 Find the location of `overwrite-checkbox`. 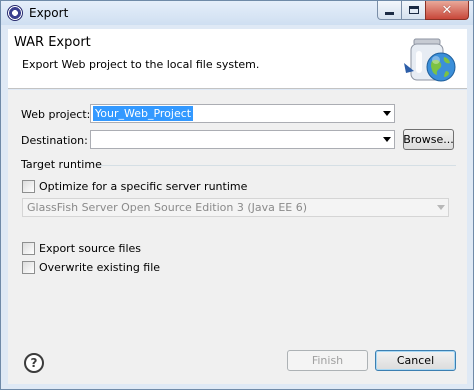

overwrite-checkbox is located at coordinates (28, 267).